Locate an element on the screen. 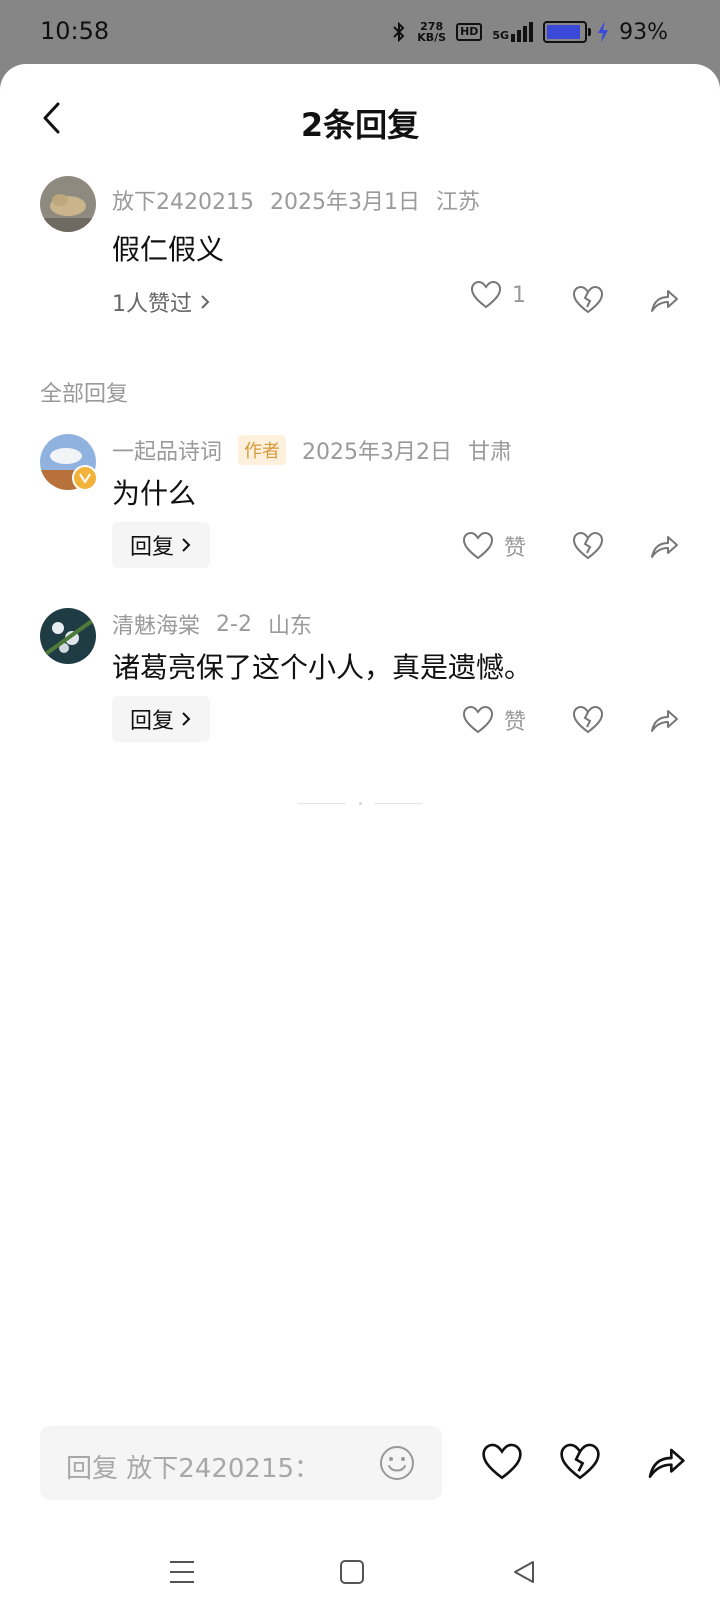 This screenshot has width=720, height=1612. reply-text: 诸葛亮保了这个小人，真是遗憾。 is located at coordinates (322, 667).